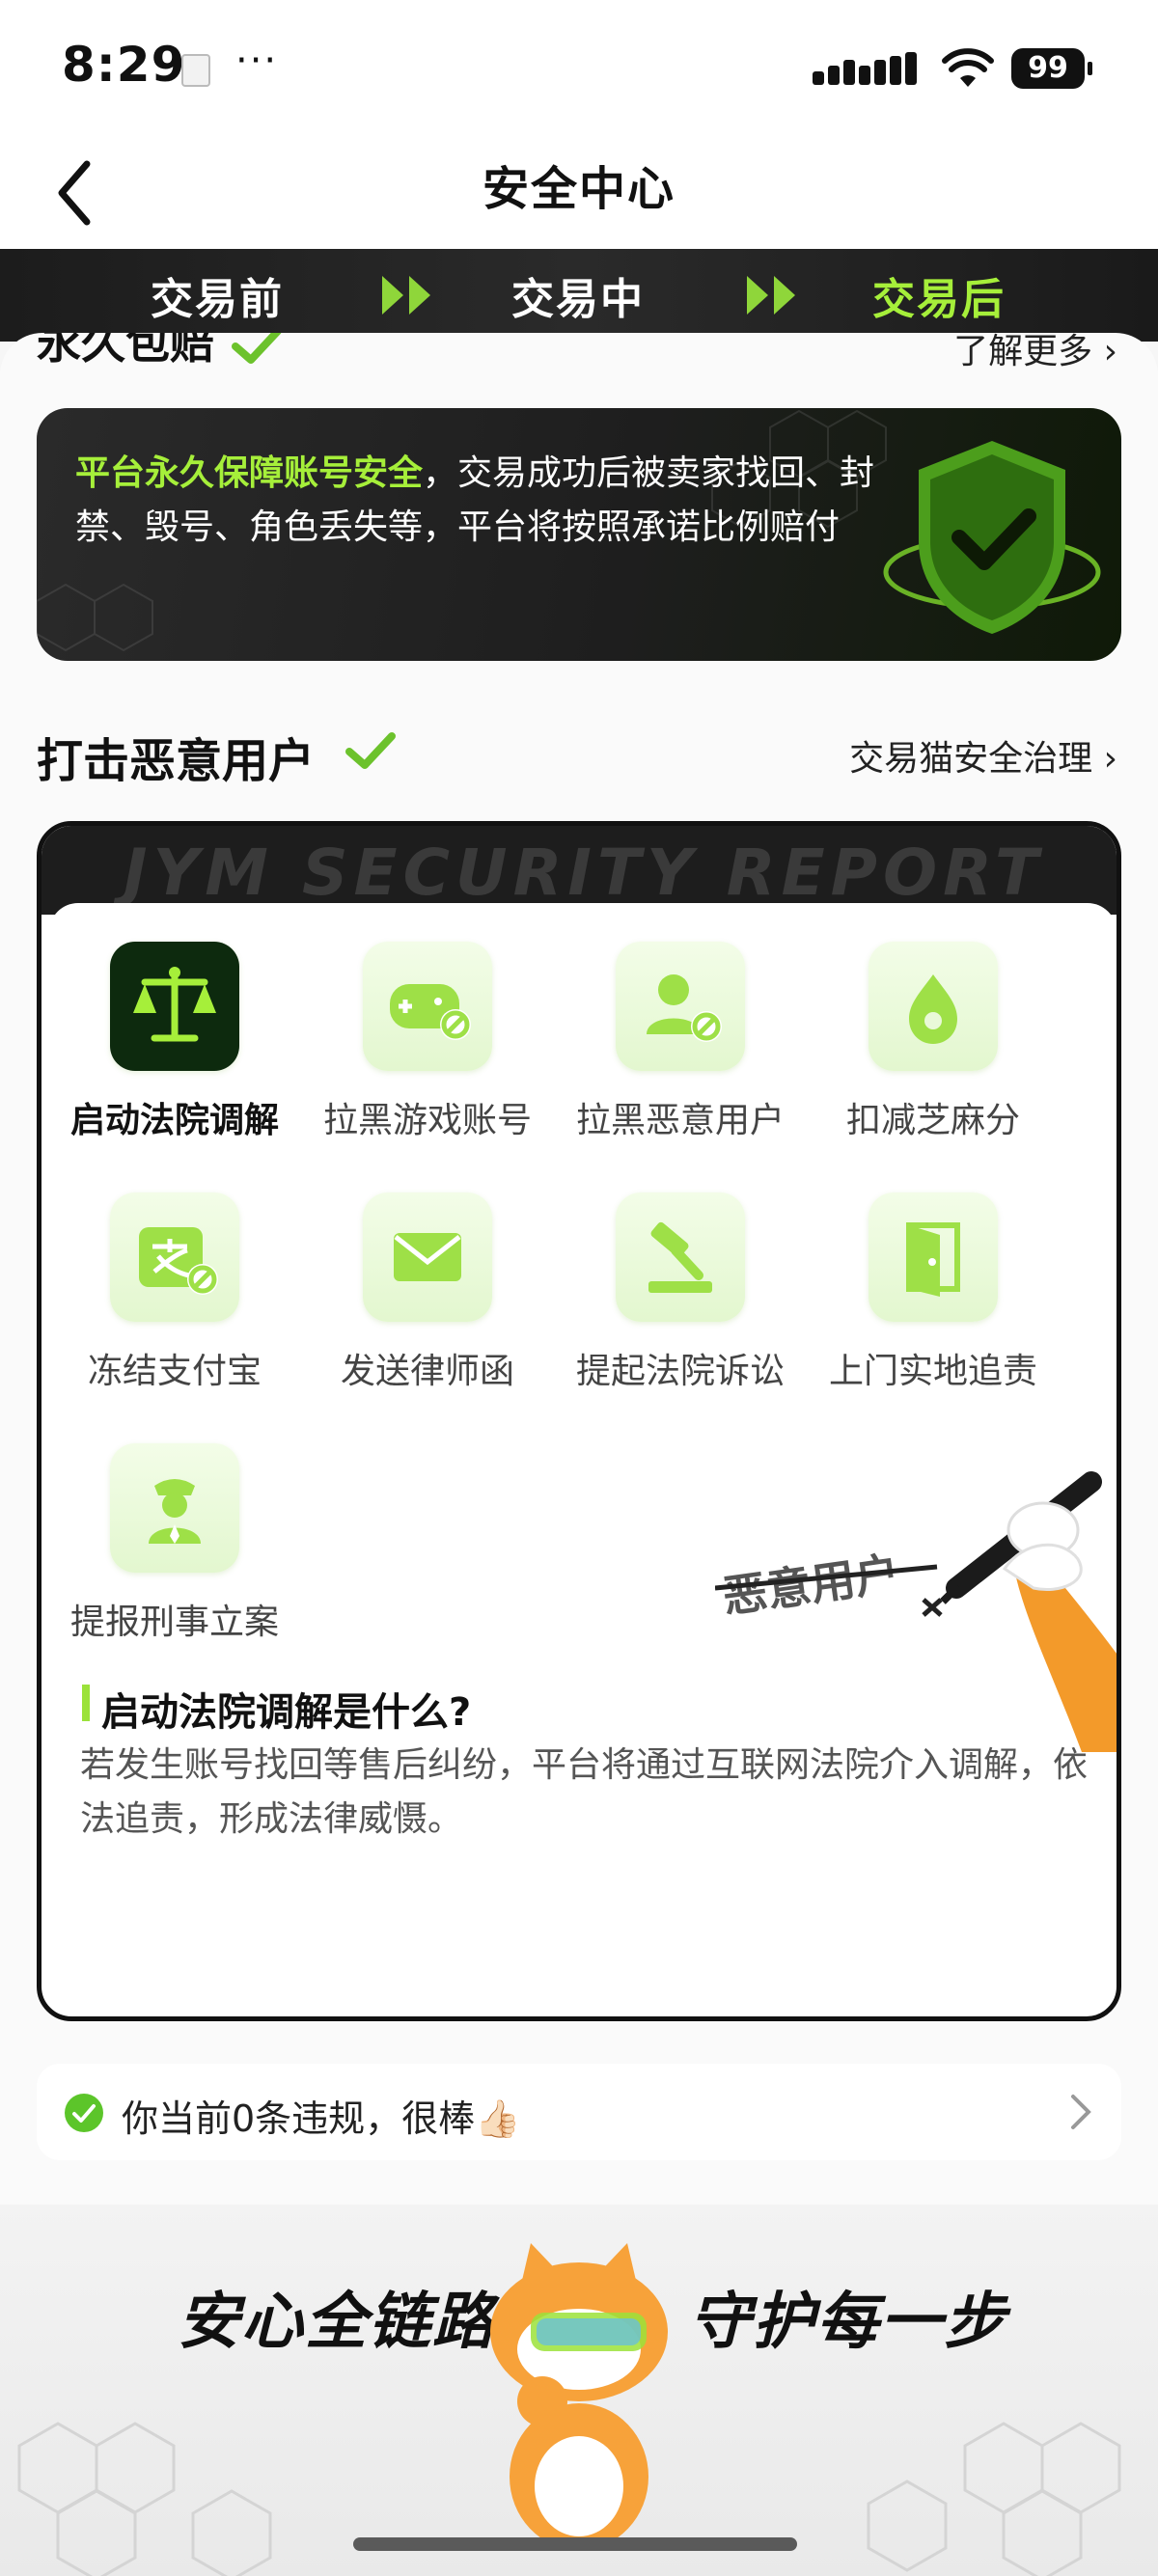  What do you see at coordinates (932, 1120) in the screenshot?
I see `measure-label: 扣减芝麻分` at bounding box center [932, 1120].